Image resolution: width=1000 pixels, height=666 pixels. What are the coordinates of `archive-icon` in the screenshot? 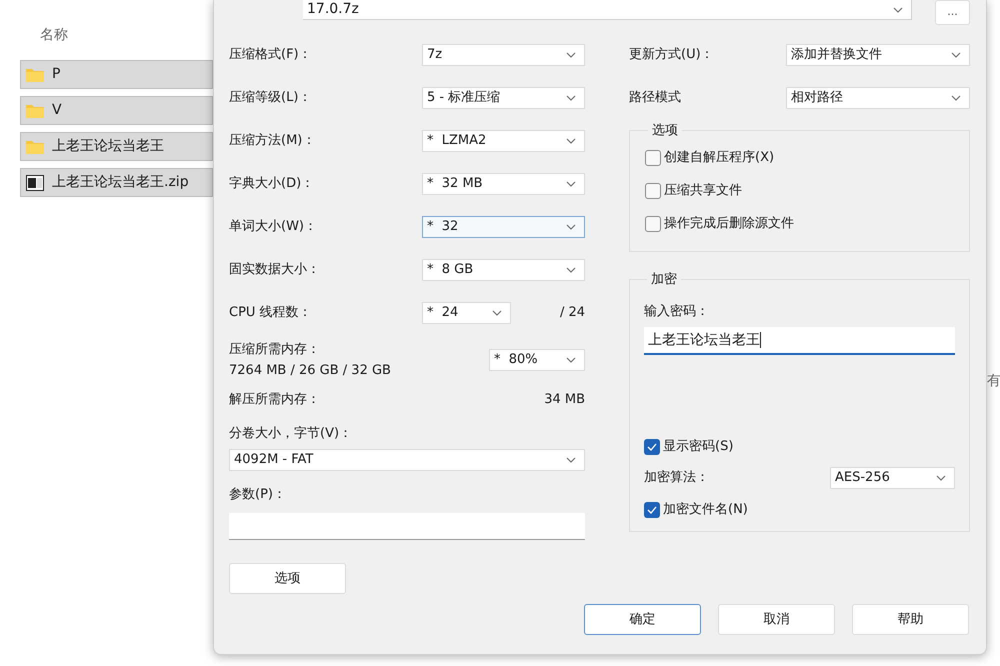 It's located at (35, 182).